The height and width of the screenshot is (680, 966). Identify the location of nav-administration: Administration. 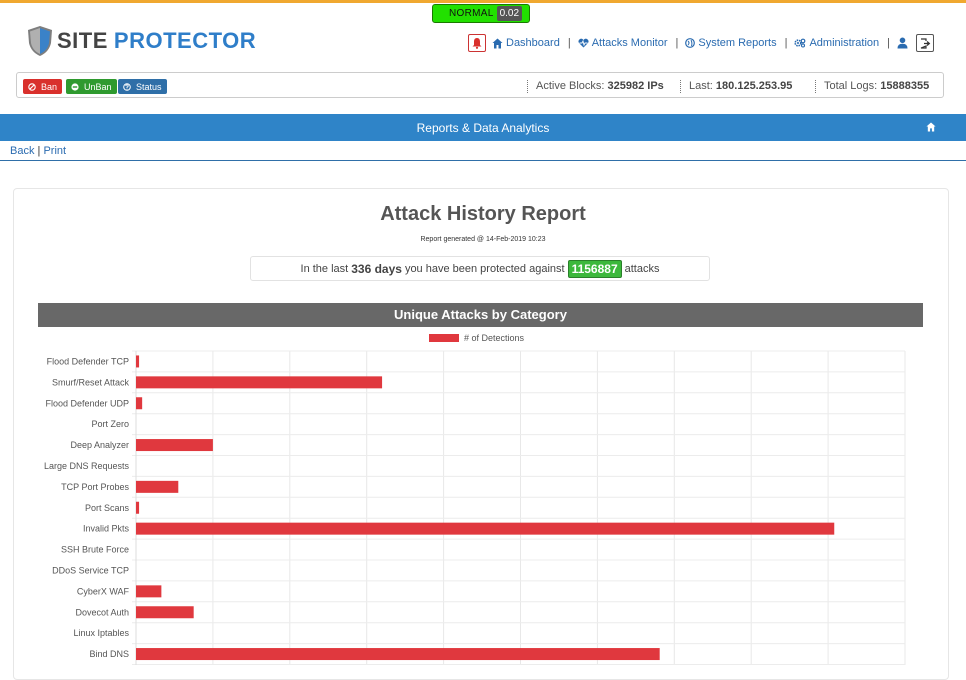
(836, 43).